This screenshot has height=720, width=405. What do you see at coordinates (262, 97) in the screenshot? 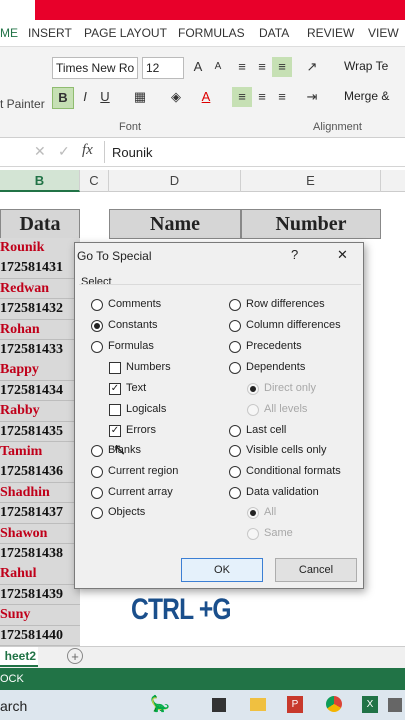
I see `align-center-icon: ≡` at bounding box center [262, 97].